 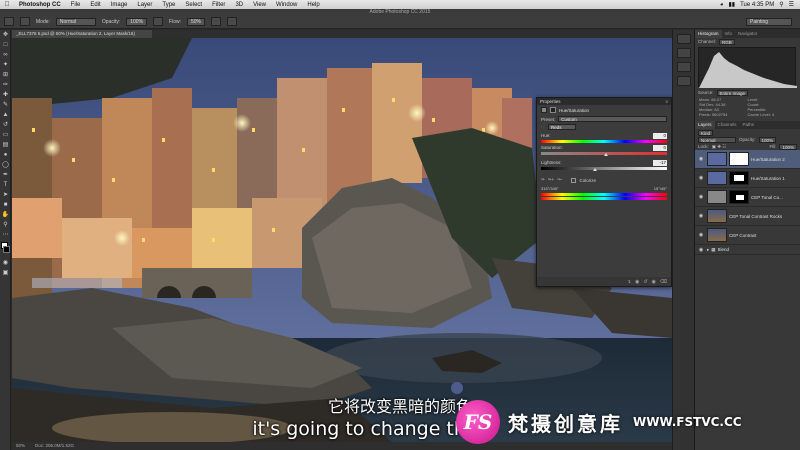 What do you see at coordinates (5, 95) in the screenshot?
I see `healing-tool-icon: ✚` at bounding box center [5, 95].